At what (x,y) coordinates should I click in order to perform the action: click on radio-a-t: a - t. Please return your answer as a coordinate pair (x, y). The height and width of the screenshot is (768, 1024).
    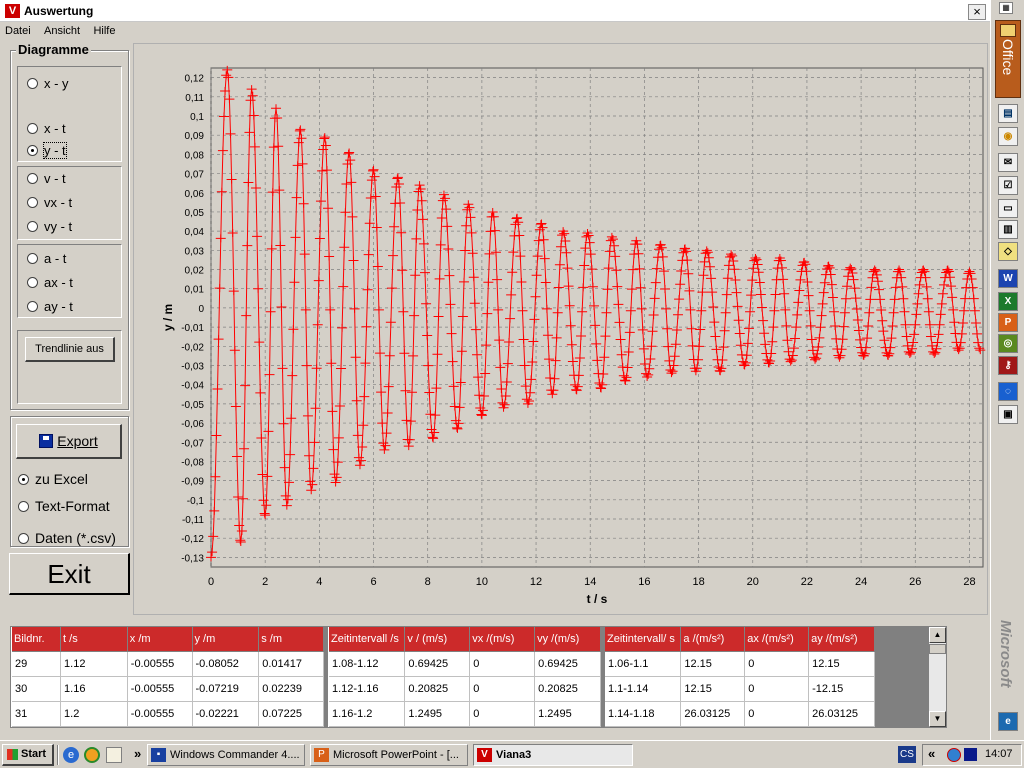
    Looking at the image, I should click on (46, 258).